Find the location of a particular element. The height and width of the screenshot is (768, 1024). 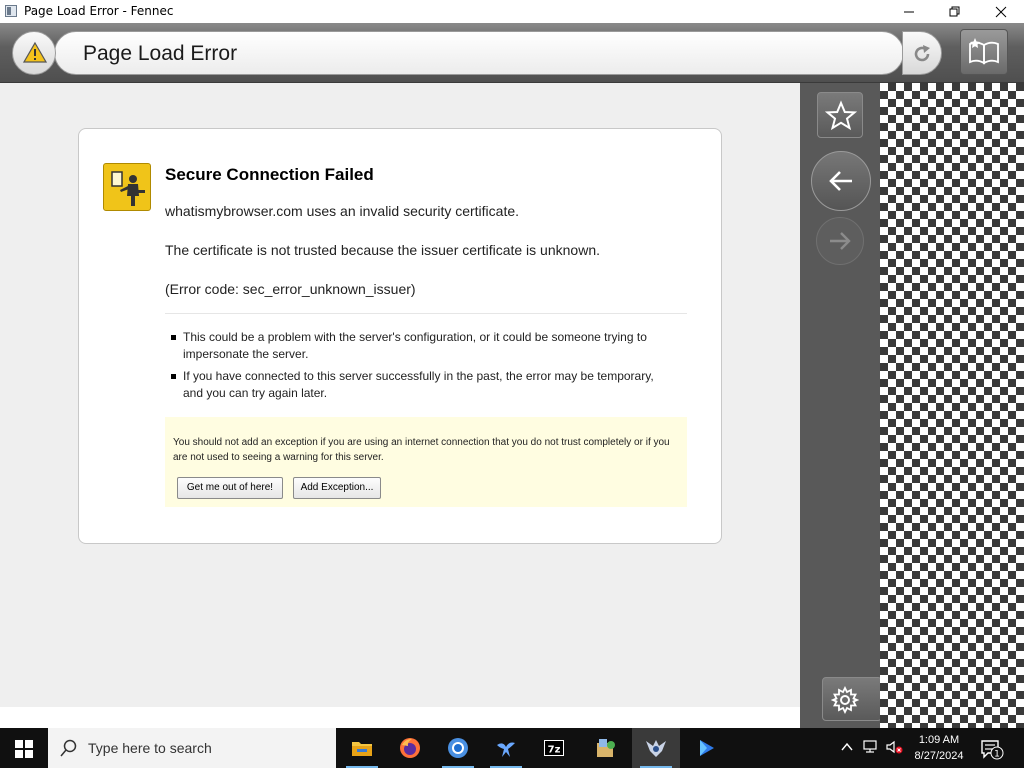

back-button is located at coordinates (841, 181).